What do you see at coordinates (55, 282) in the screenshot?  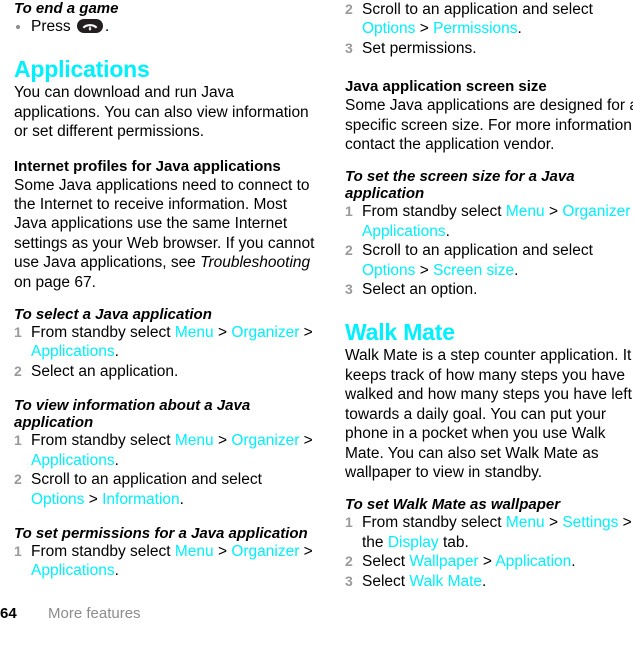 I see `paragraph-text-part2: on page 67.` at bounding box center [55, 282].